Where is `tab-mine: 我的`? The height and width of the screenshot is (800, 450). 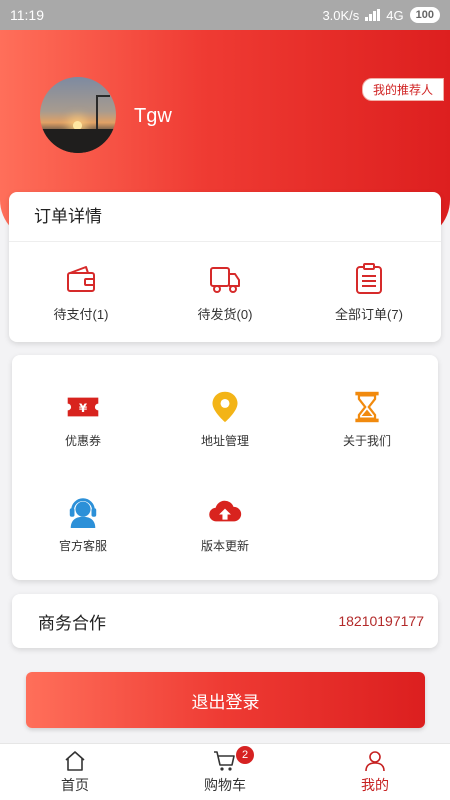
tab-mine: 我的 is located at coordinates (375, 772).